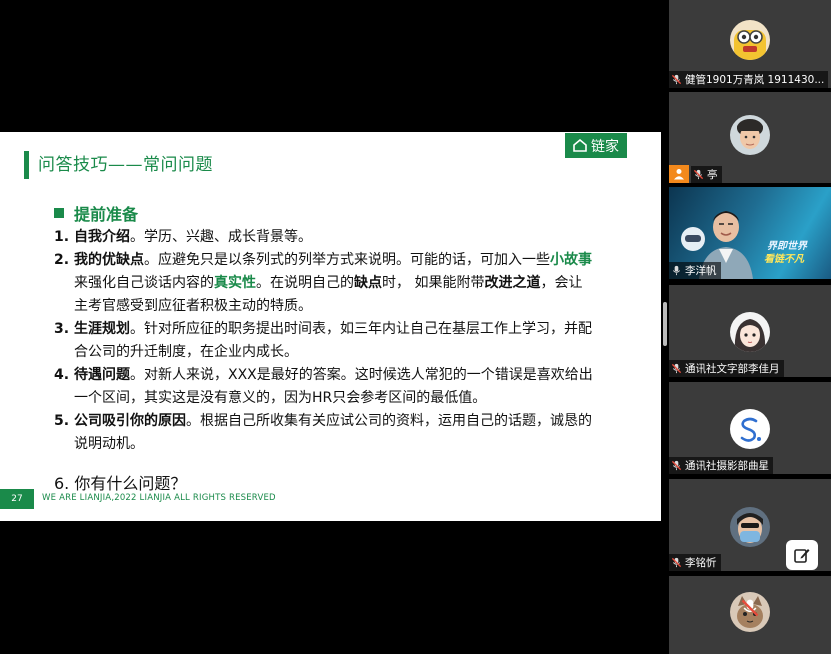 This screenshot has width=831, height=654. Describe the element at coordinates (665, 324) in the screenshot. I see `panel-scrollbar` at that location.